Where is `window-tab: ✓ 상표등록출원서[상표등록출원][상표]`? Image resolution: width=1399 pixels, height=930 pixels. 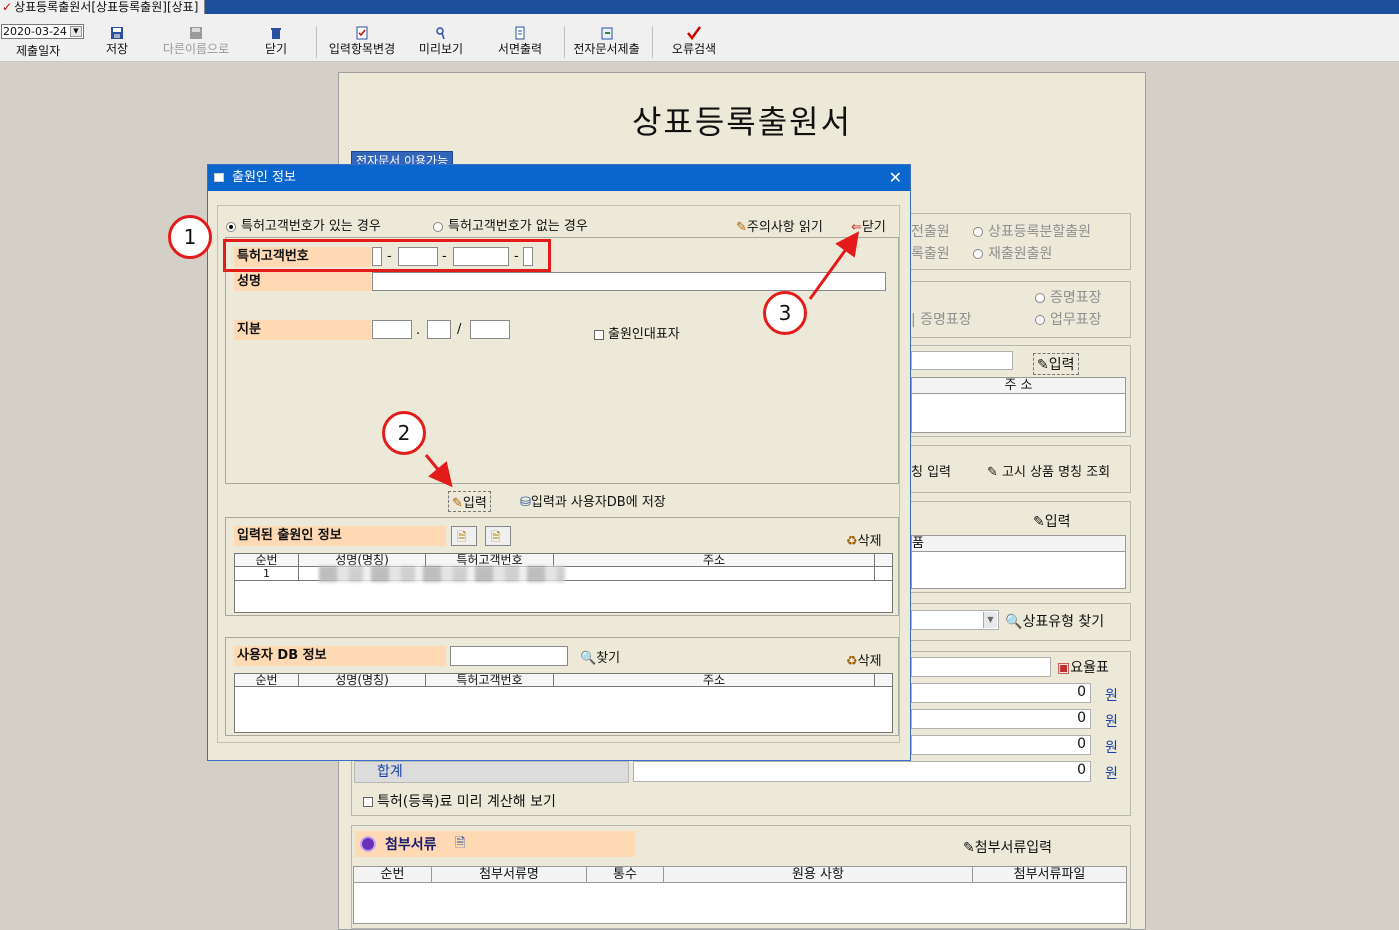
window-tab: ✓ 상표등록출원서[상표등록출원][상표] is located at coordinates (103, 7).